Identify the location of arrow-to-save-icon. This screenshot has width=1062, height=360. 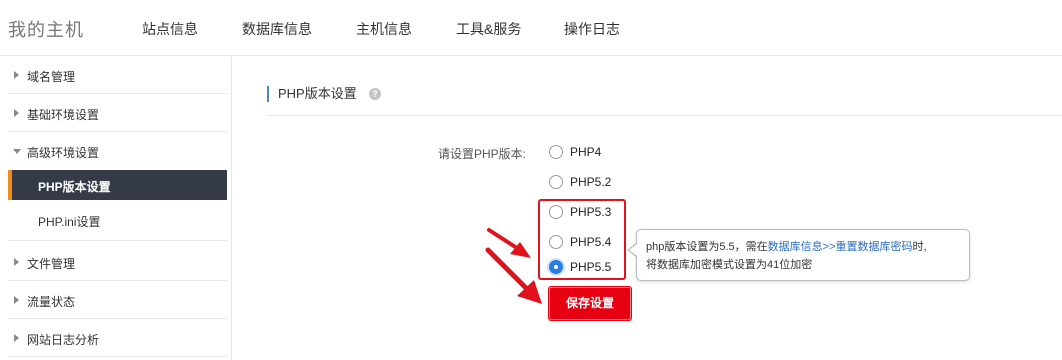
(513, 275).